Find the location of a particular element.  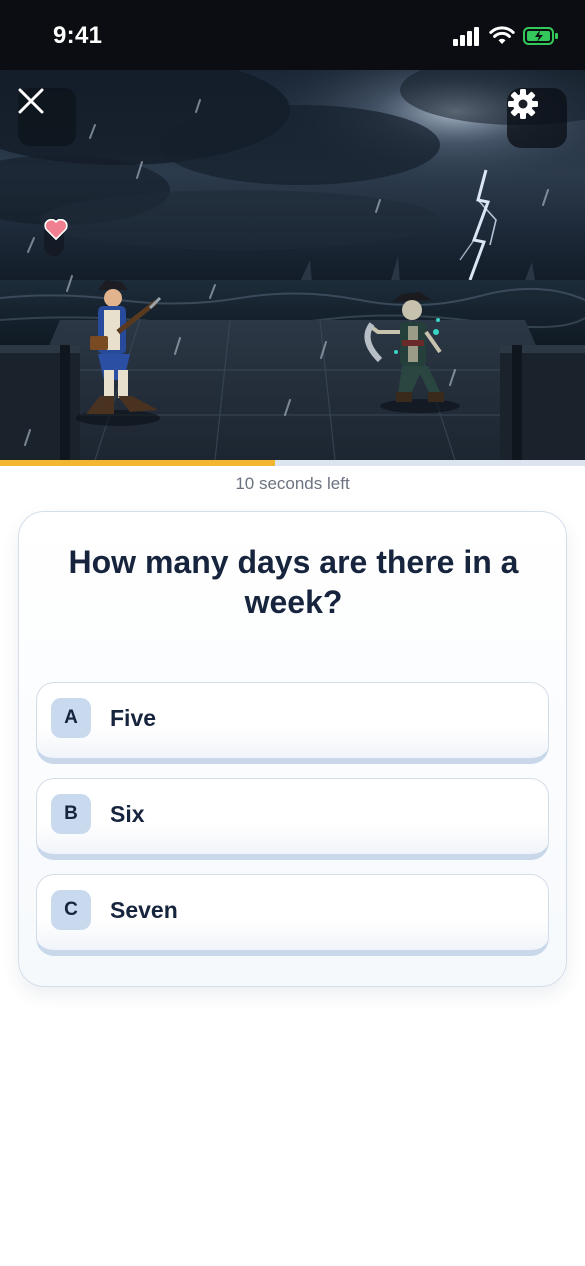

answer-label: Six is located at coordinates (127, 814).